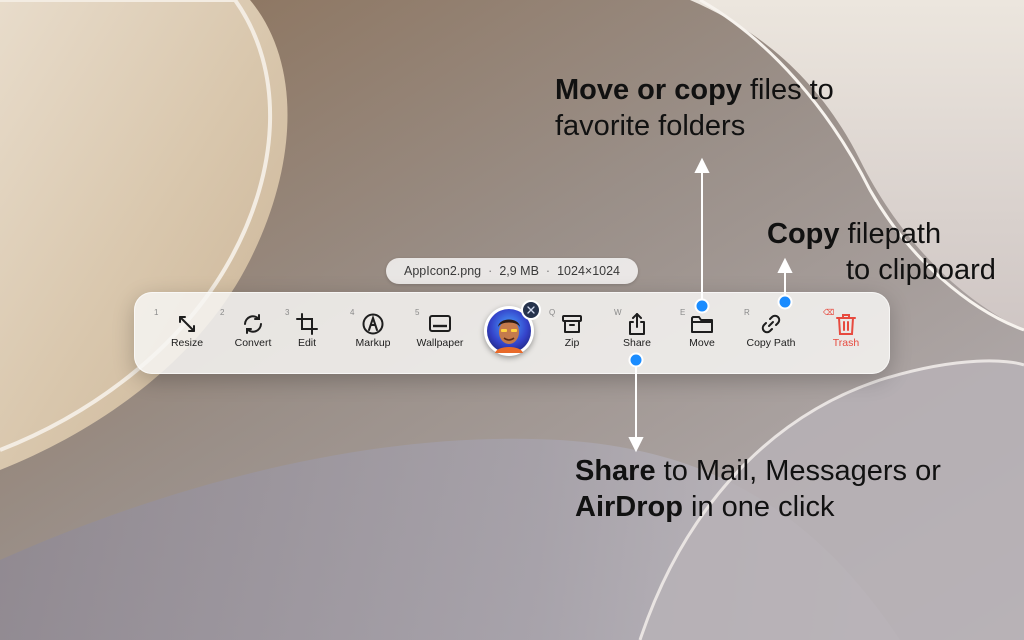 This screenshot has width=1024, height=640. I want to click on share-callout-rest: to Mail, Messagers or, so click(798, 471).